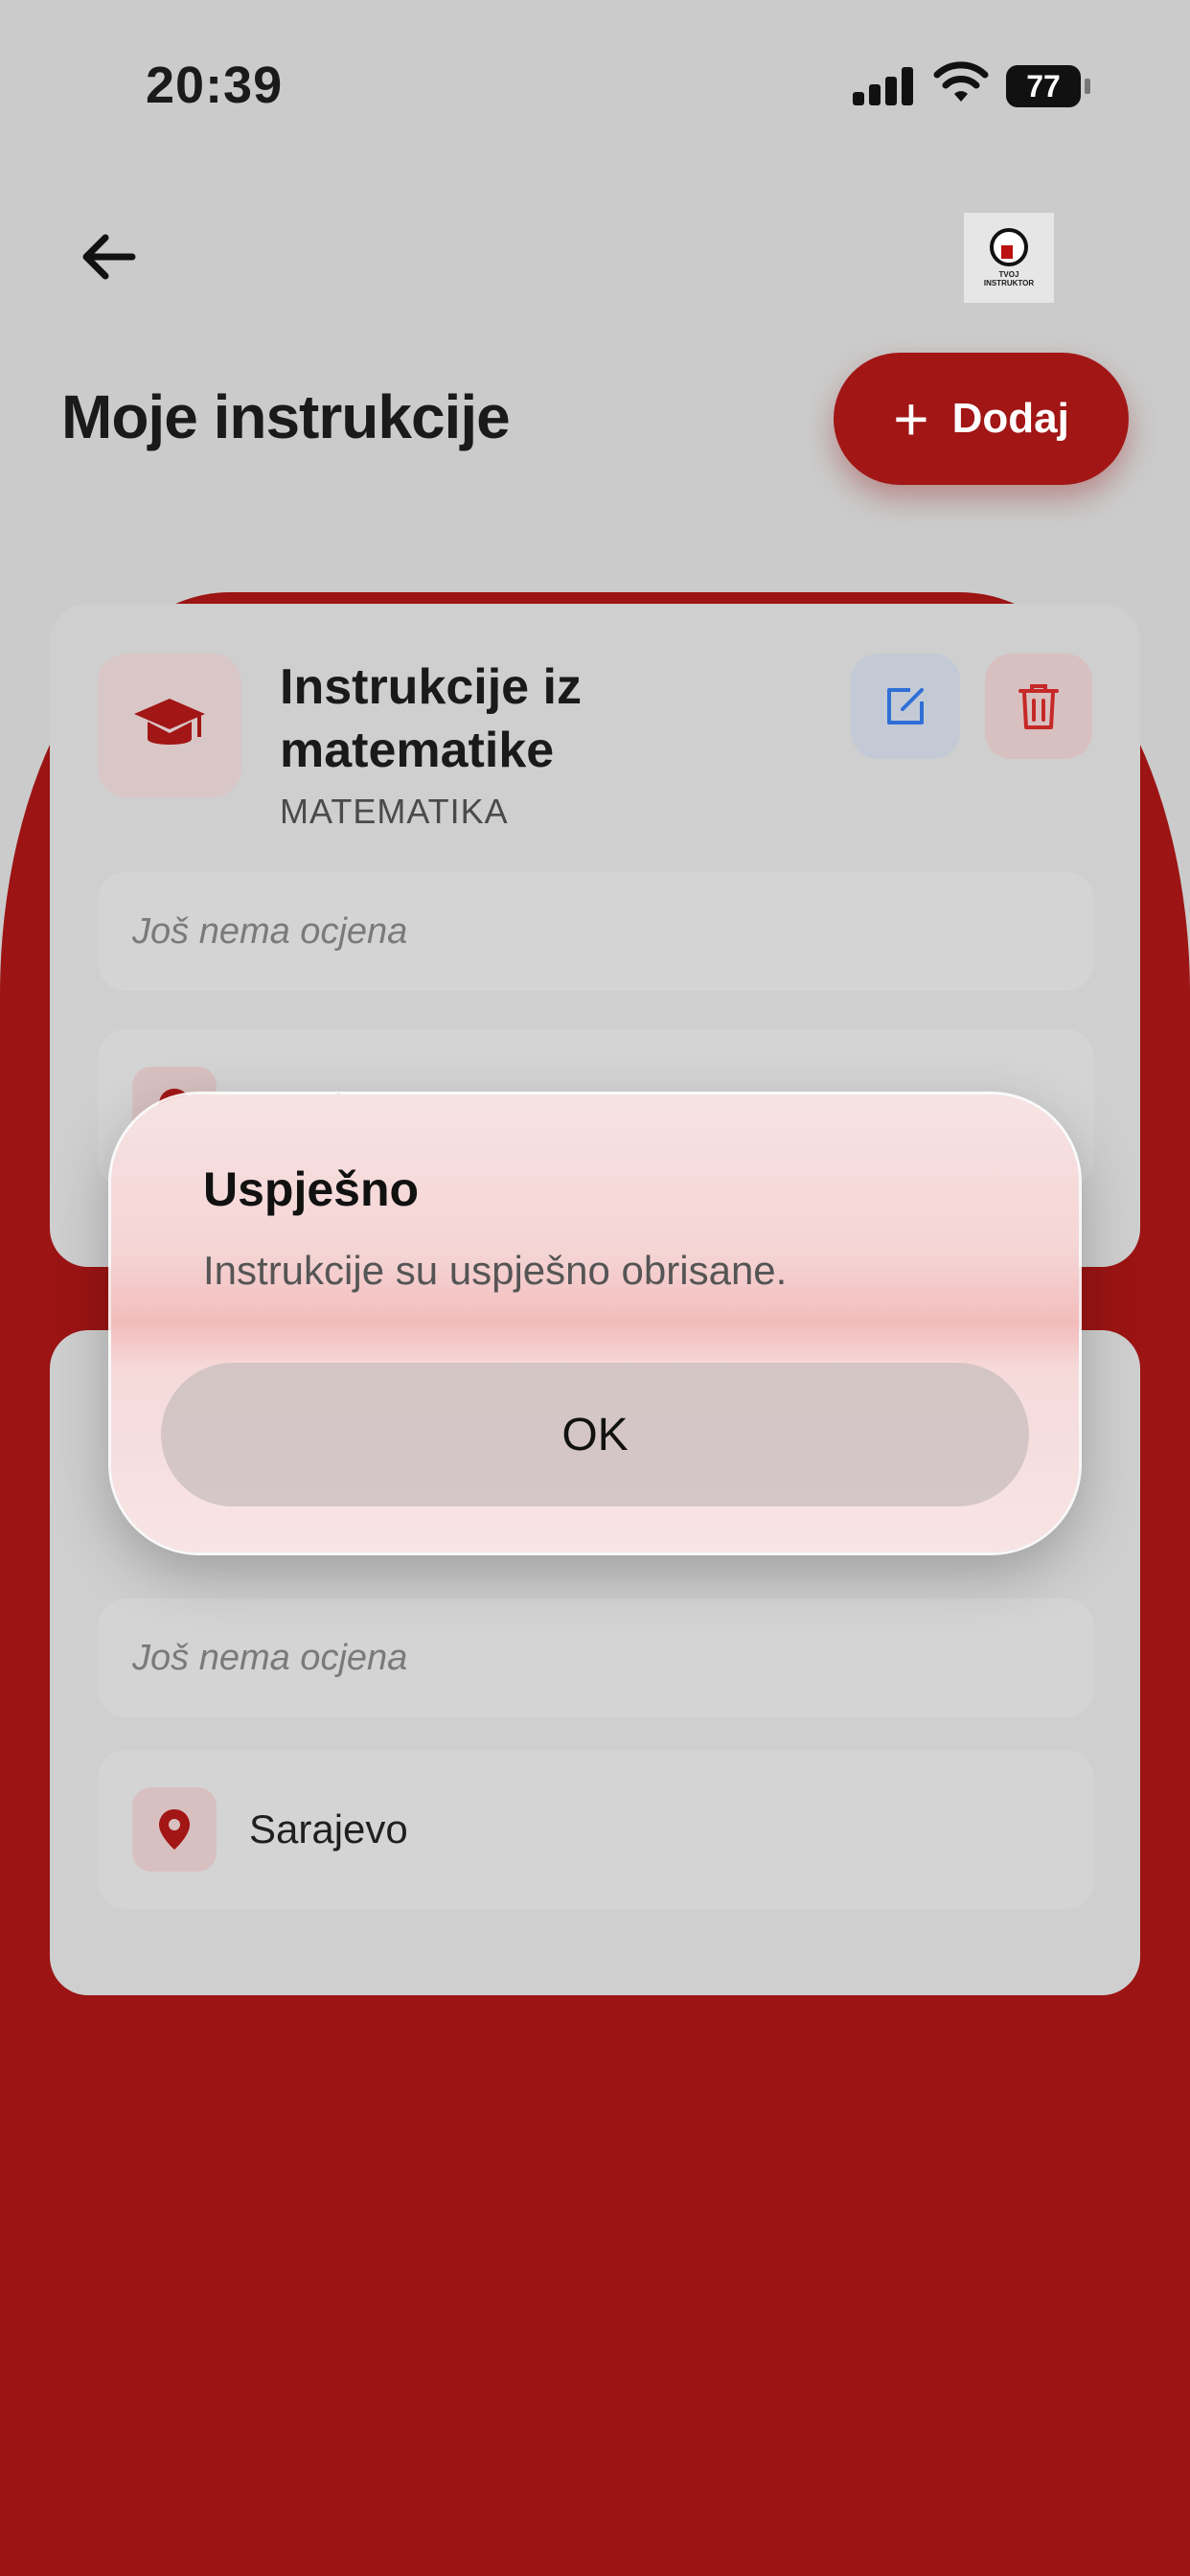 Image resolution: width=1190 pixels, height=2576 pixels. I want to click on app-logo: TVOJ INSTRUKTOR, so click(1009, 258).